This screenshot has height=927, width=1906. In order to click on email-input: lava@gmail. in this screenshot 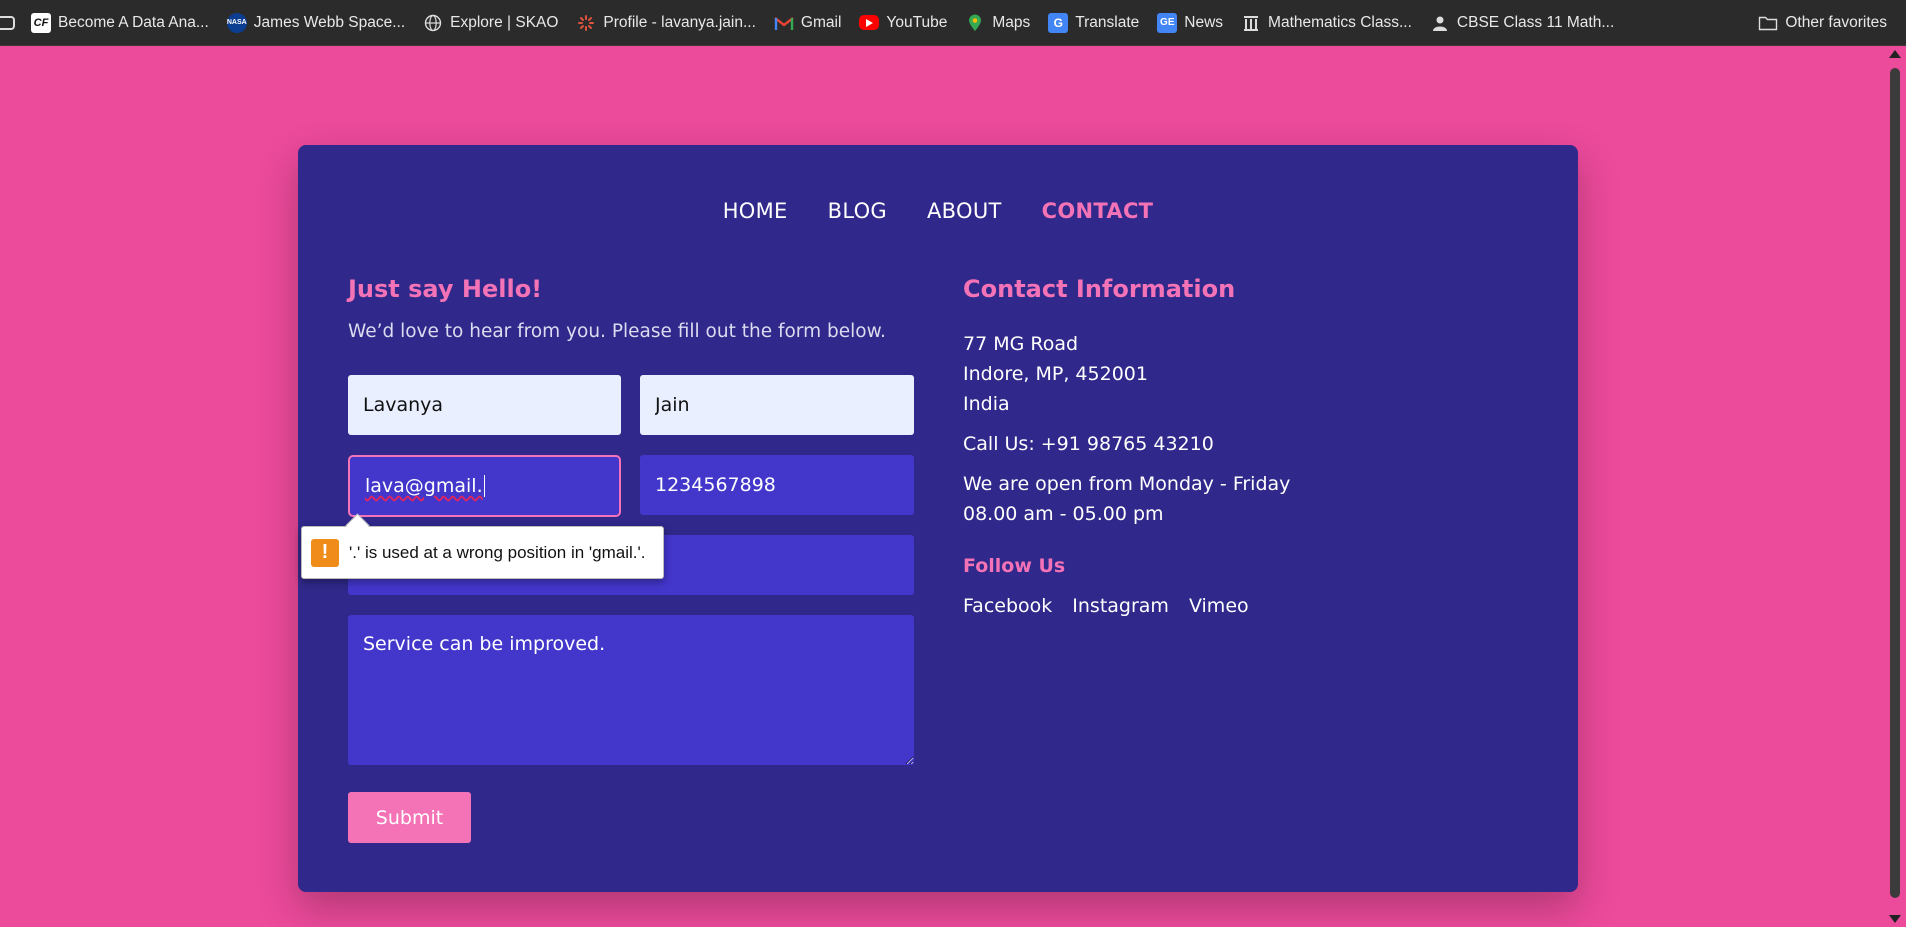, I will do `click(484, 486)`.